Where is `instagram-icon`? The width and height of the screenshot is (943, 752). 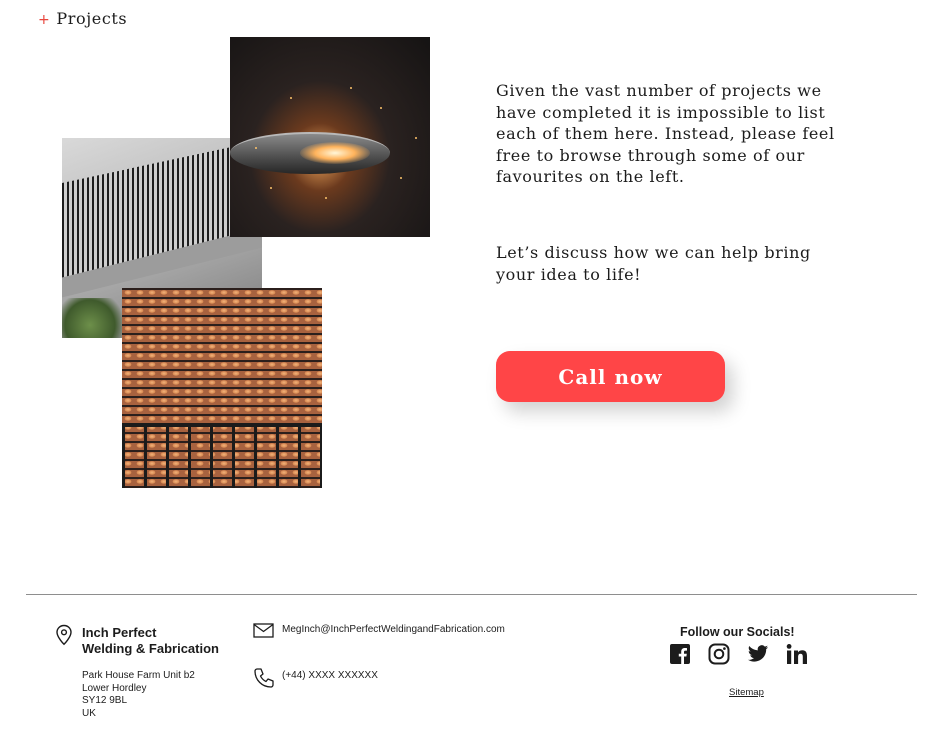 instagram-icon is located at coordinates (720, 655).